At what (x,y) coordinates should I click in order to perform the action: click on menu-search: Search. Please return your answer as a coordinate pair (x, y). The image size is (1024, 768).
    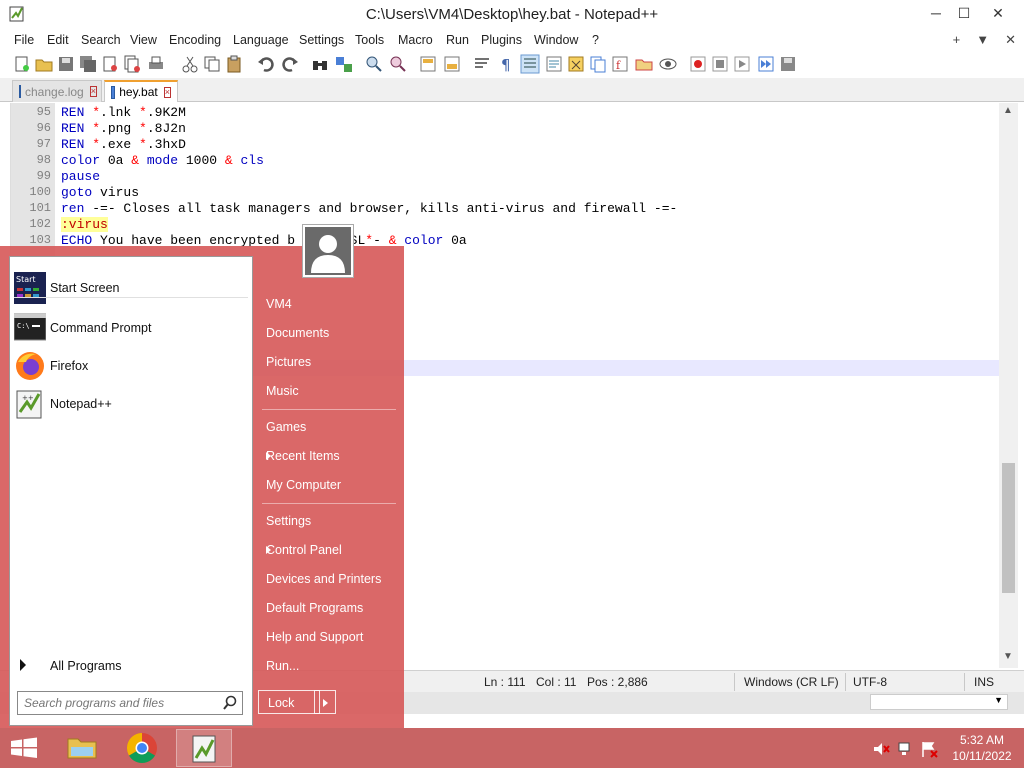
    Looking at the image, I should click on (101, 40).